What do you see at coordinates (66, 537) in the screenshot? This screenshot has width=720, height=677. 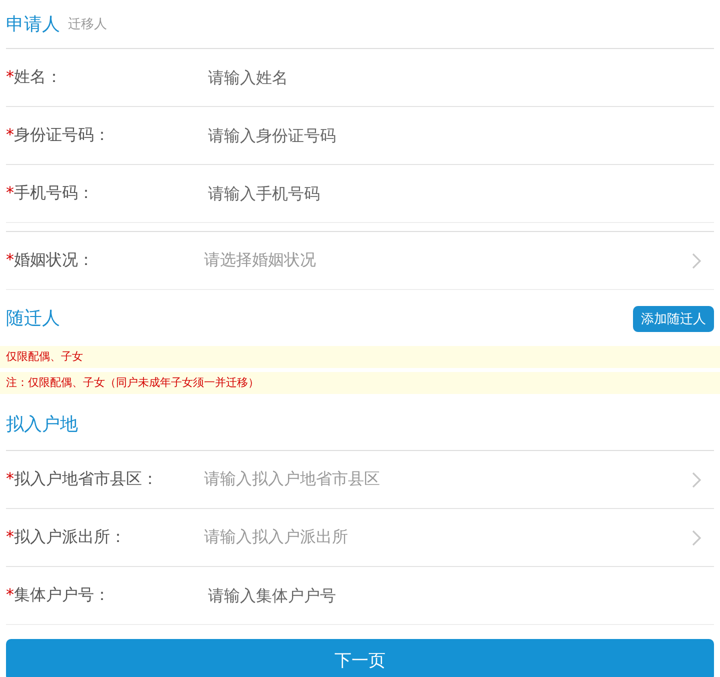 I see `field-label: *拟入户派出所：` at bounding box center [66, 537].